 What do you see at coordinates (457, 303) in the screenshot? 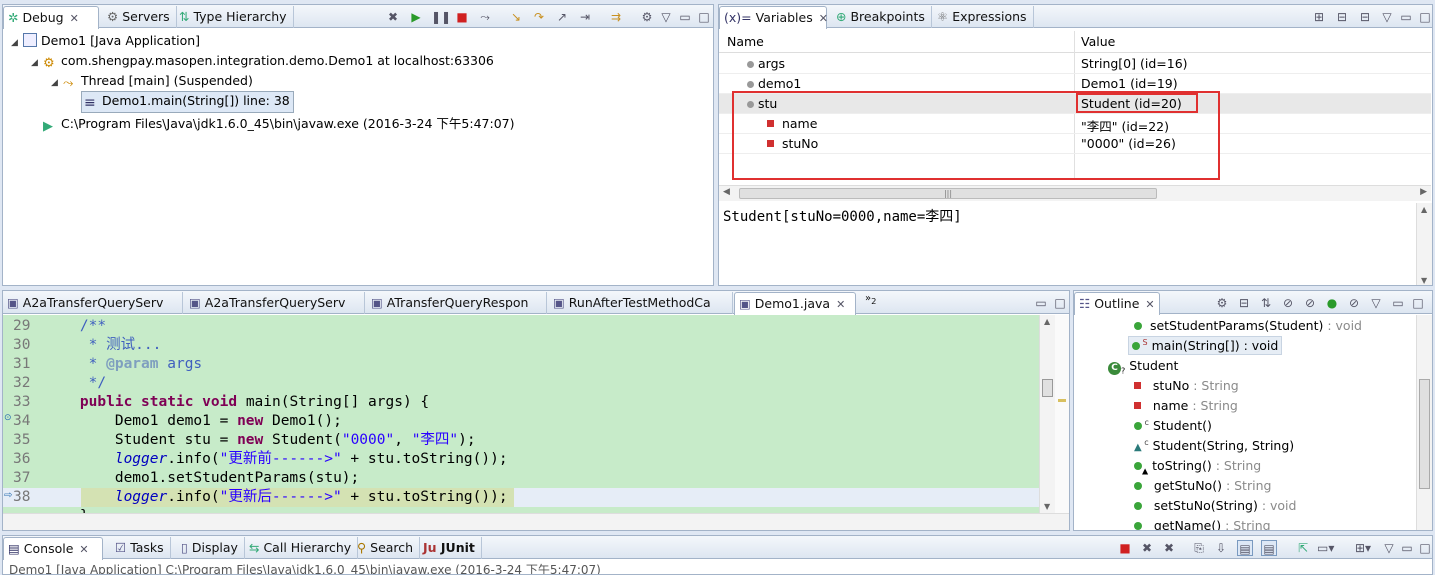
I see `editor-tab: ▣ ATransferQueryRespon` at bounding box center [457, 303].